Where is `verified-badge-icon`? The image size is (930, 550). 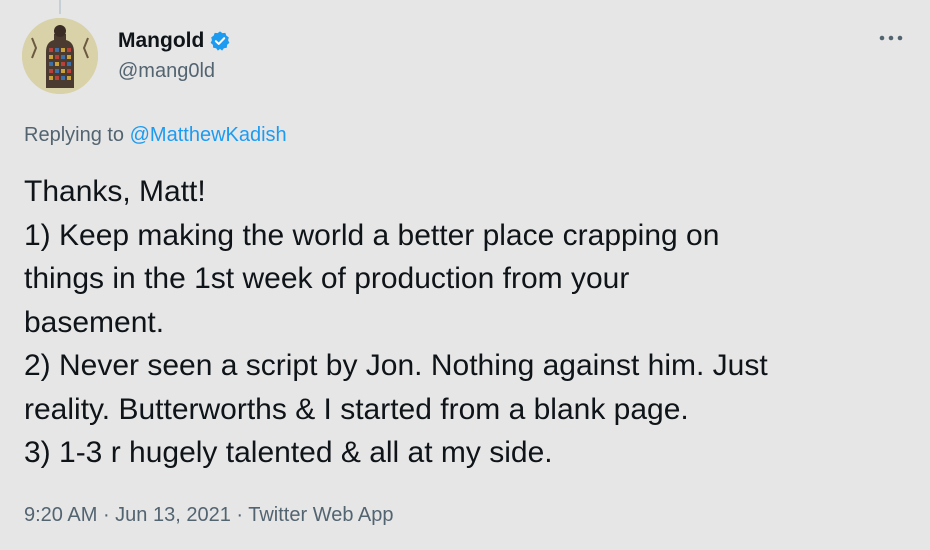
verified-badge-icon is located at coordinates (220, 41).